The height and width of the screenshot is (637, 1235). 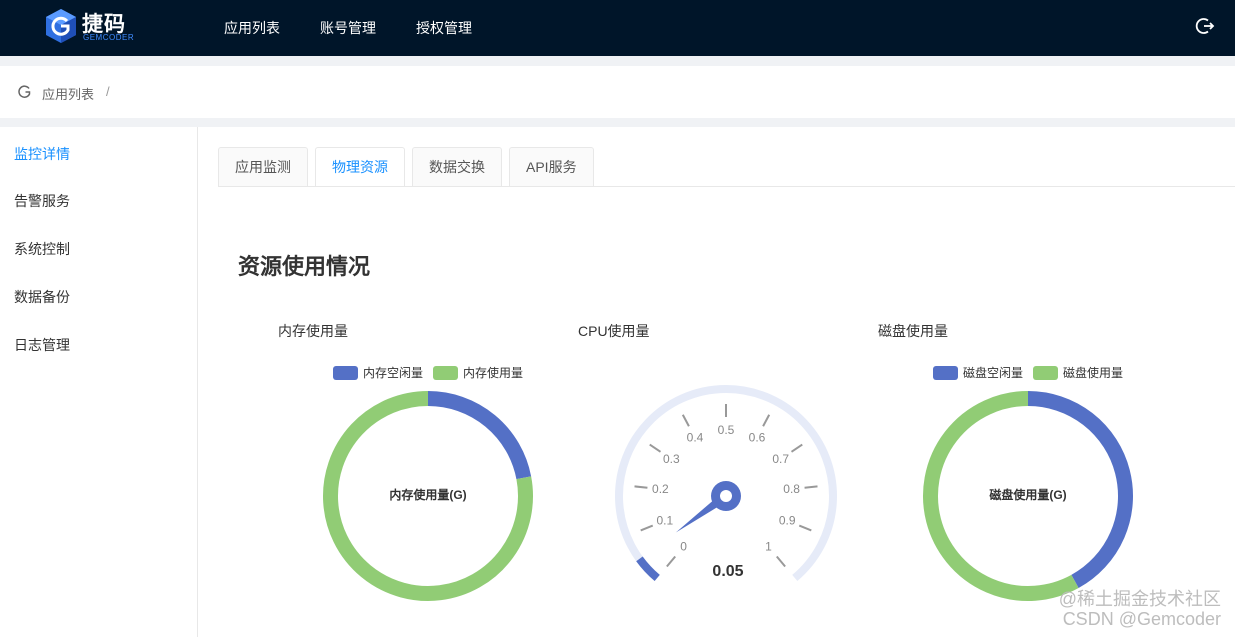 I want to click on gauge-tick-label: 0, so click(x=683, y=547).